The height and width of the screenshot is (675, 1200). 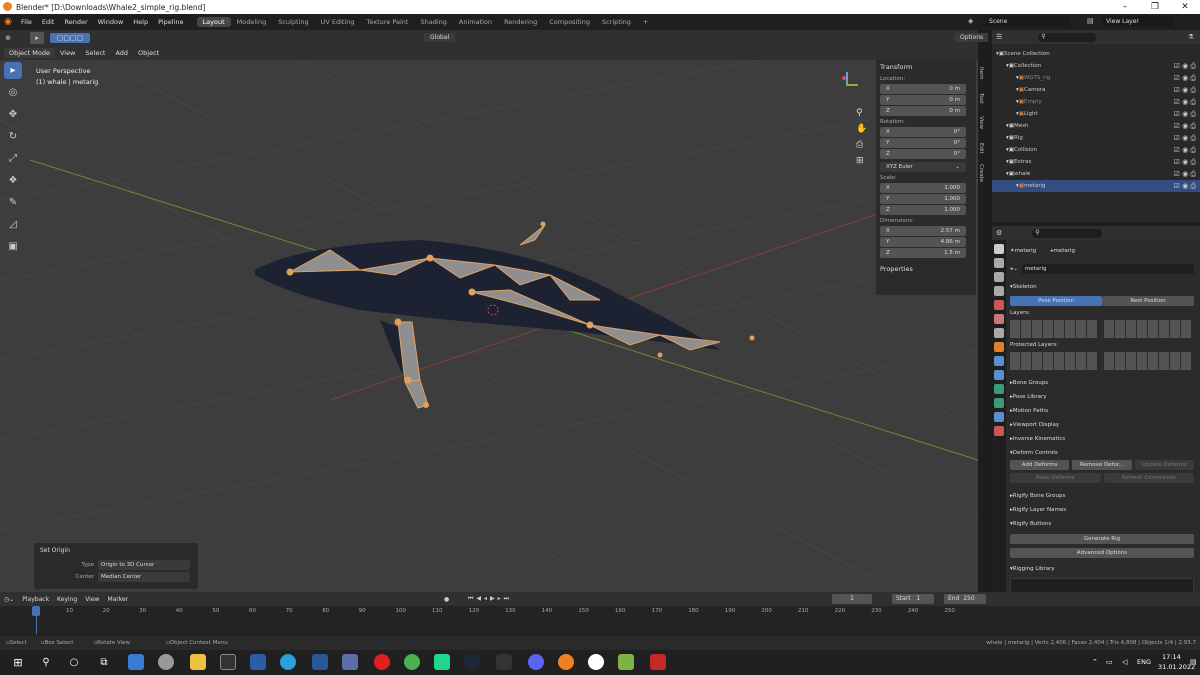 What do you see at coordinates (442, 662) in the screenshot?
I see `pycharm-icon` at bounding box center [442, 662].